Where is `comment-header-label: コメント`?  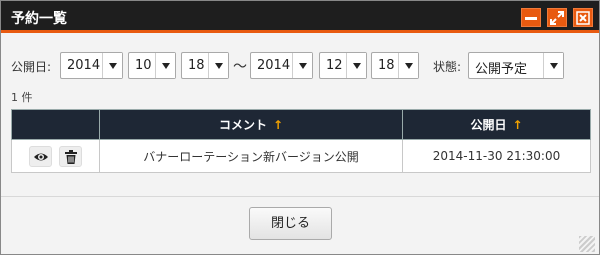 comment-header-label: コメント is located at coordinates (242, 125).